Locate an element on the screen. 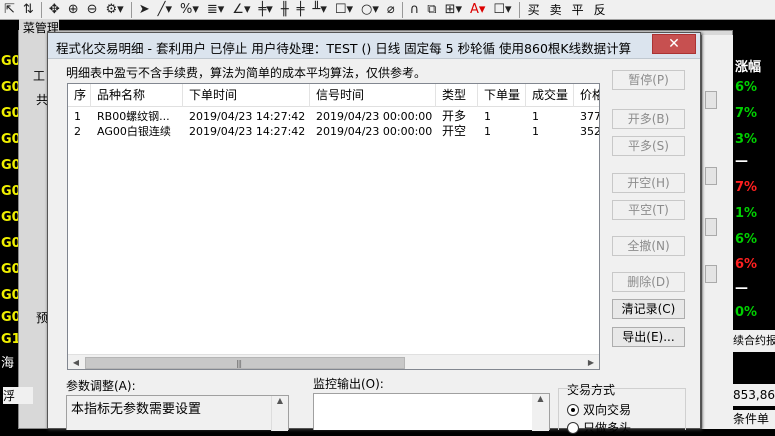  pause-button: 暂停(P) is located at coordinates (648, 80).